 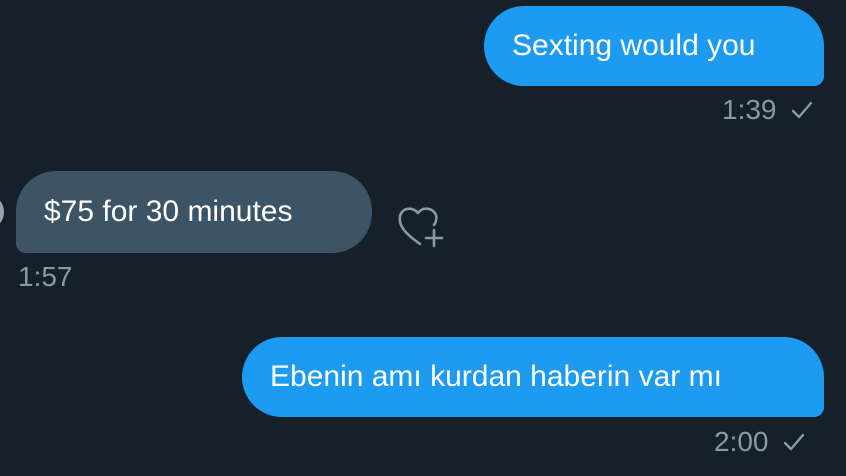 I want to click on avatar, so click(x=2, y=212).